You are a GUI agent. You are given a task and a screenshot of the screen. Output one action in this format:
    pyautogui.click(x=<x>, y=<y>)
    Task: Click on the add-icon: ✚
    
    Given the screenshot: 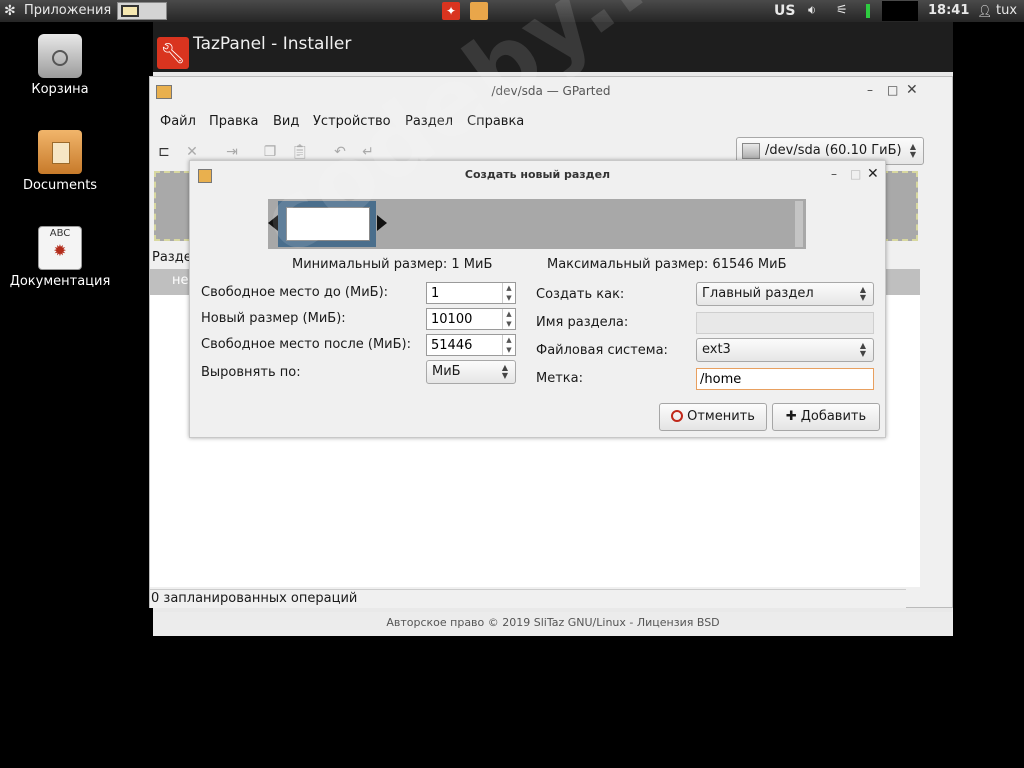 What is the action you would take?
    pyautogui.click(x=791, y=416)
    